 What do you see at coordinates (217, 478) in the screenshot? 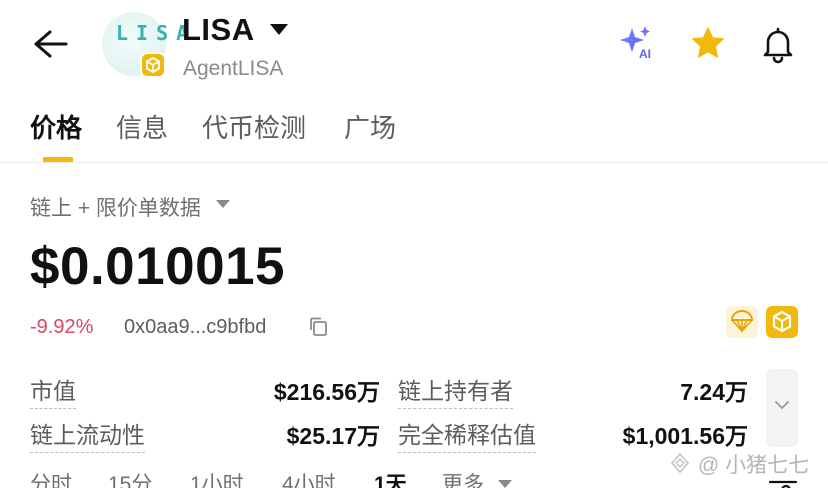
I see `interval-1h: 1小时` at bounding box center [217, 478].